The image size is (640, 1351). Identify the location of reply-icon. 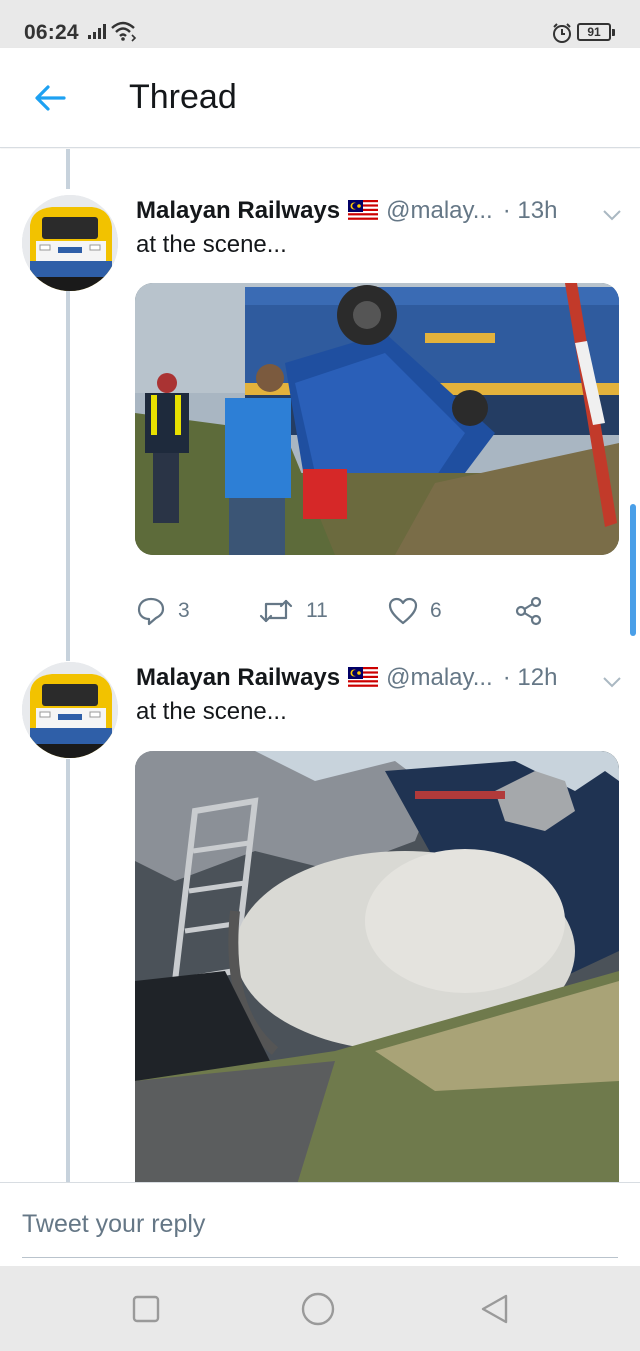
(151, 611).